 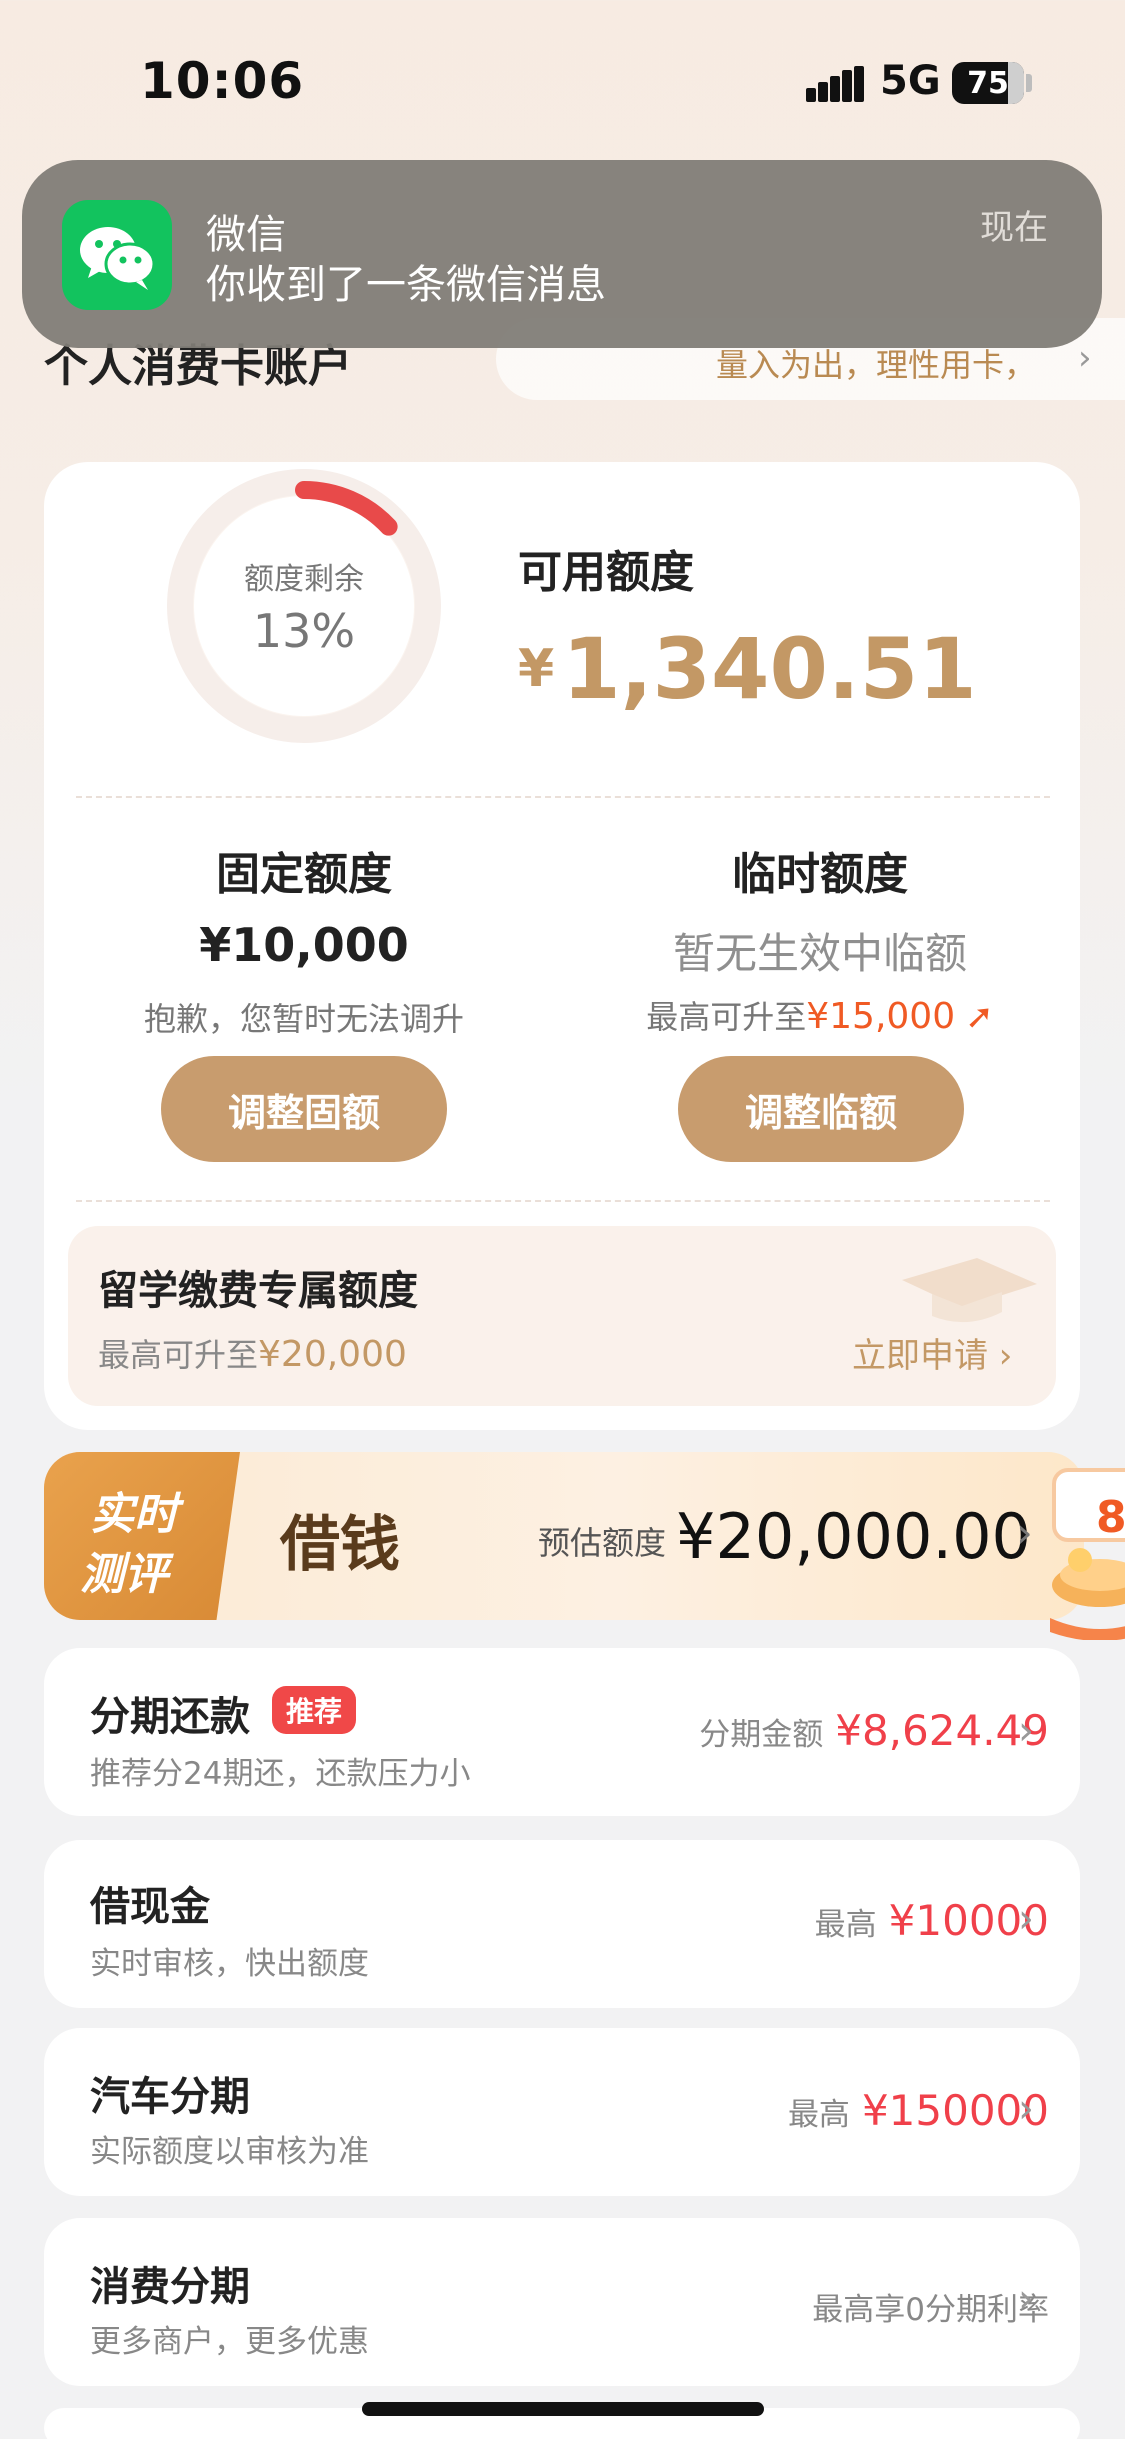 What do you see at coordinates (170, 1717) in the screenshot?
I see `row-title: 分期还款` at bounding box center [170, 1717].